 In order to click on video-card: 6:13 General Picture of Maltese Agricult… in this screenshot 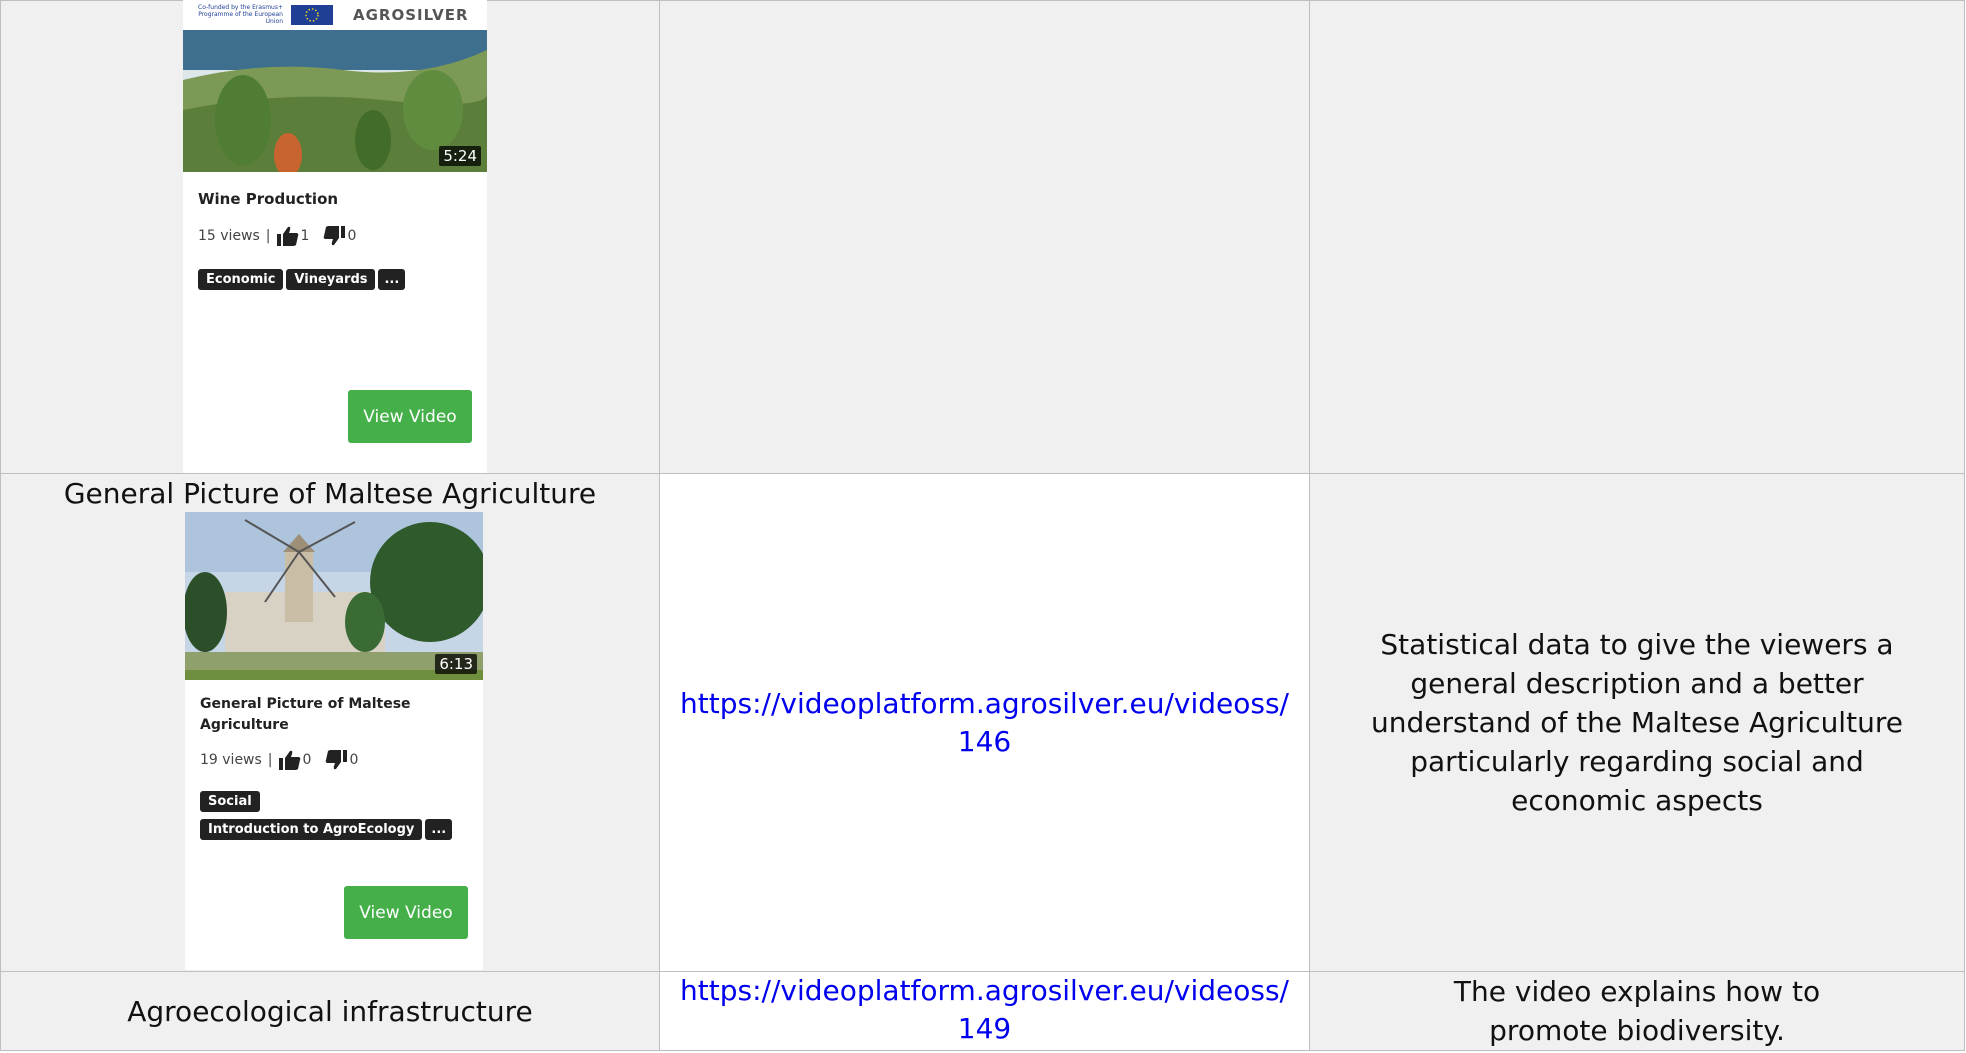, I will do `click(334, 741)`.